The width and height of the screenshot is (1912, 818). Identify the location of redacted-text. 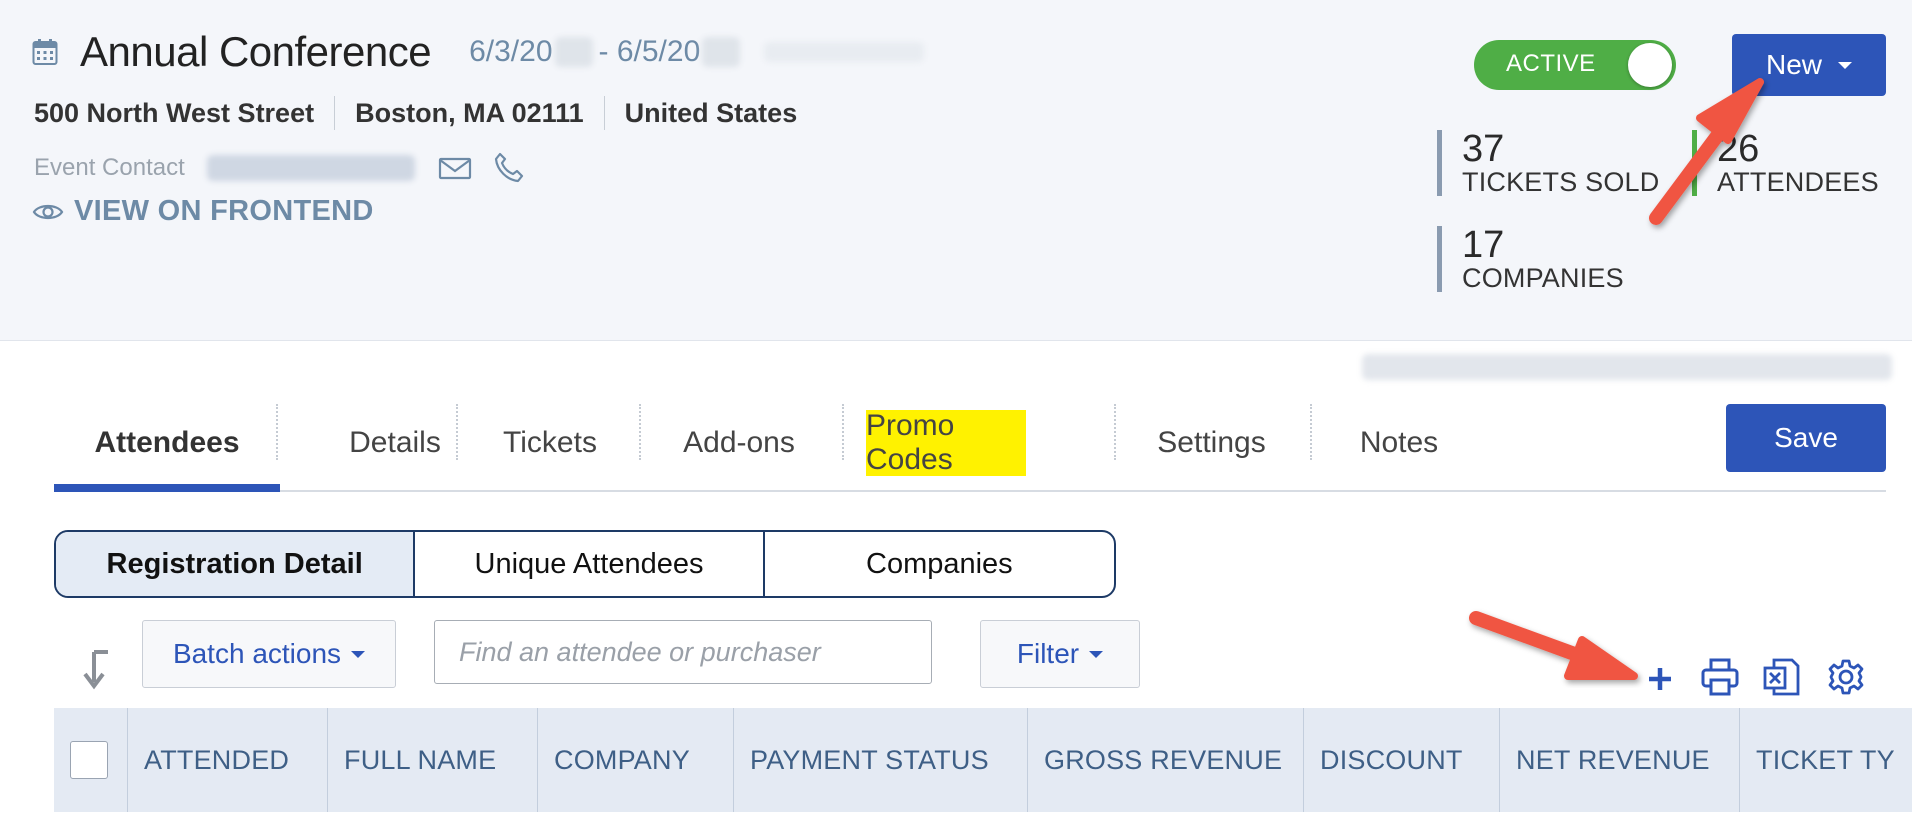
(844, 52).